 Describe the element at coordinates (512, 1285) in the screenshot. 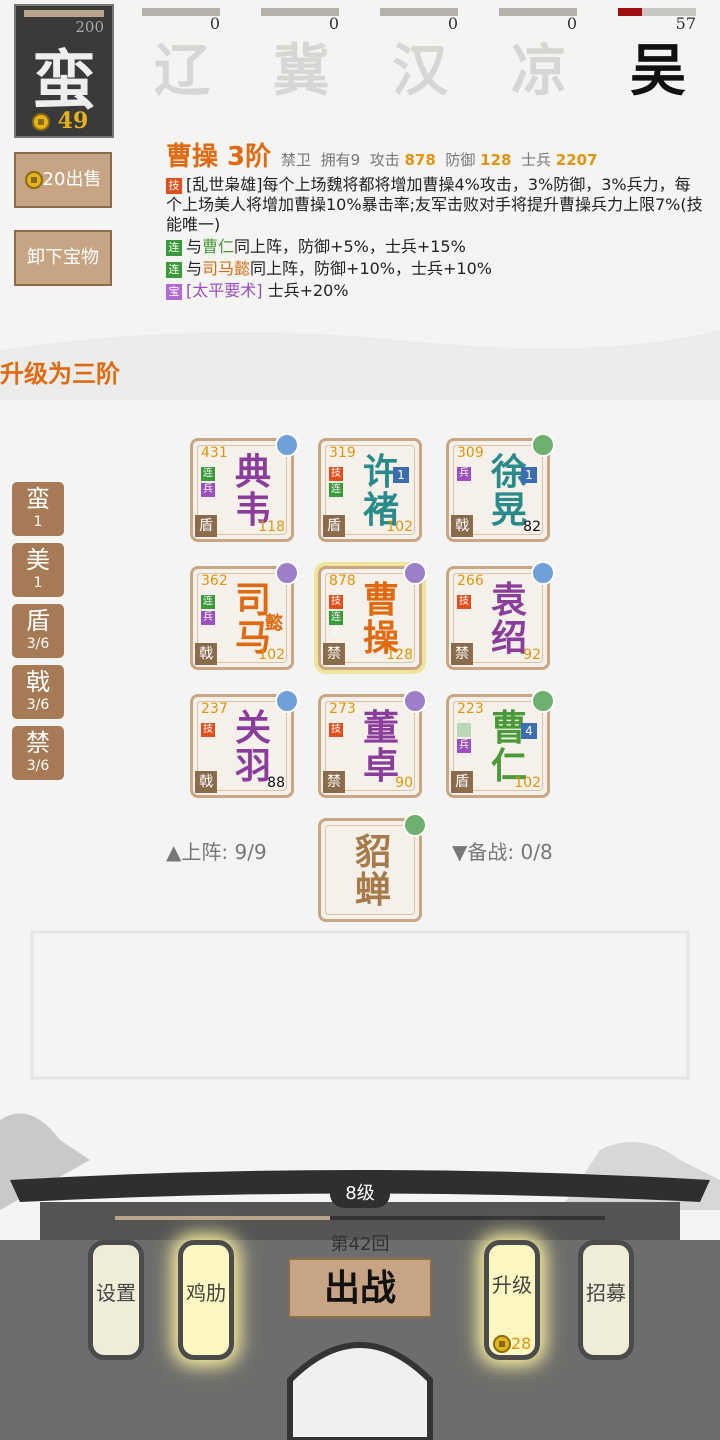

I see `upgrade-label: 升级` at that location.